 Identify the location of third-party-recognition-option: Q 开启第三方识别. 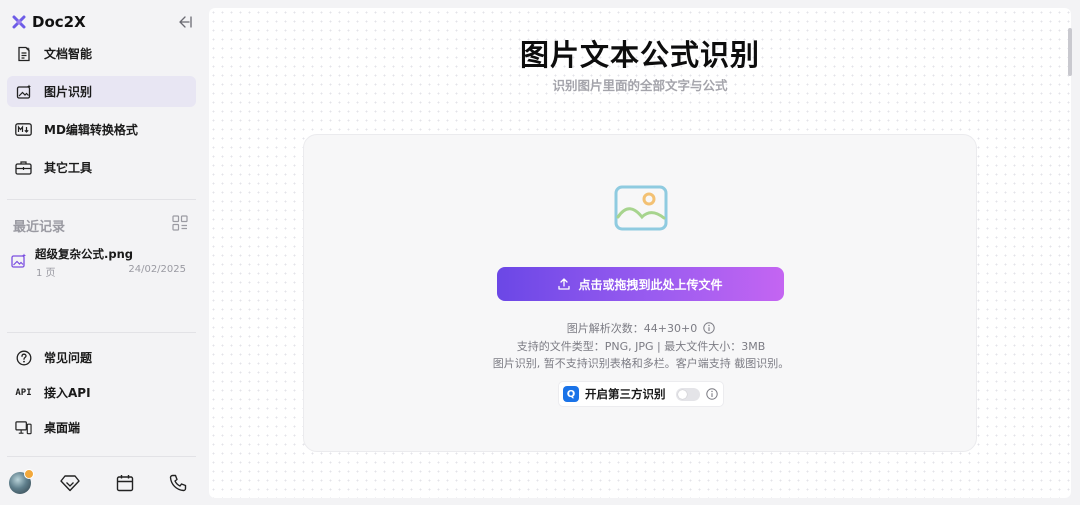
(641, 394).